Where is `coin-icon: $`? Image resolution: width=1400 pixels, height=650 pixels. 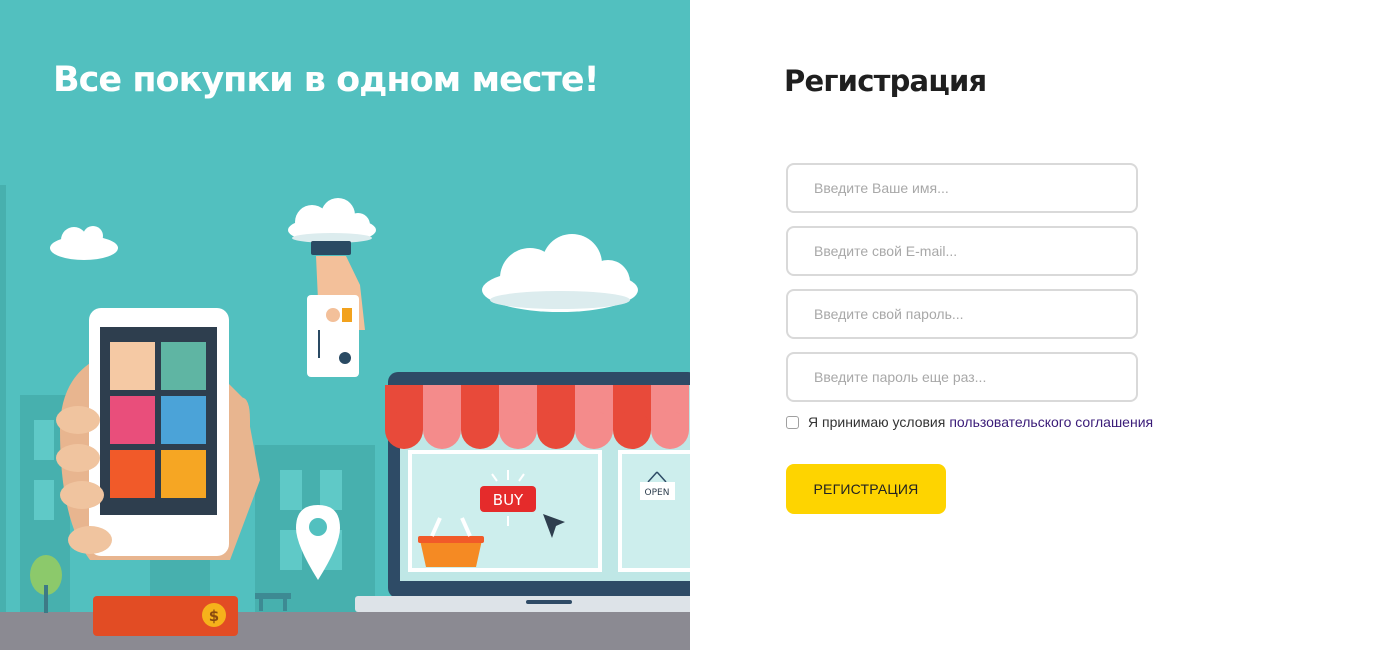 coin-icon: $ is located at coordinates (214, 616).